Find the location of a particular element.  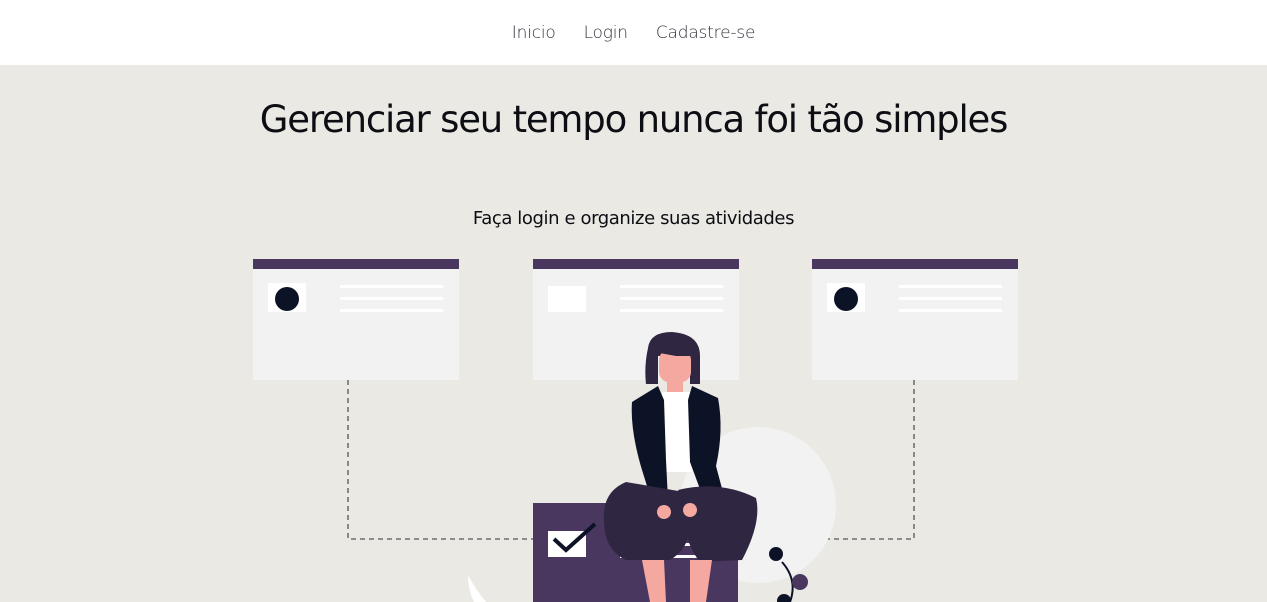

leaf-icon is located at coordinates (477, 588).